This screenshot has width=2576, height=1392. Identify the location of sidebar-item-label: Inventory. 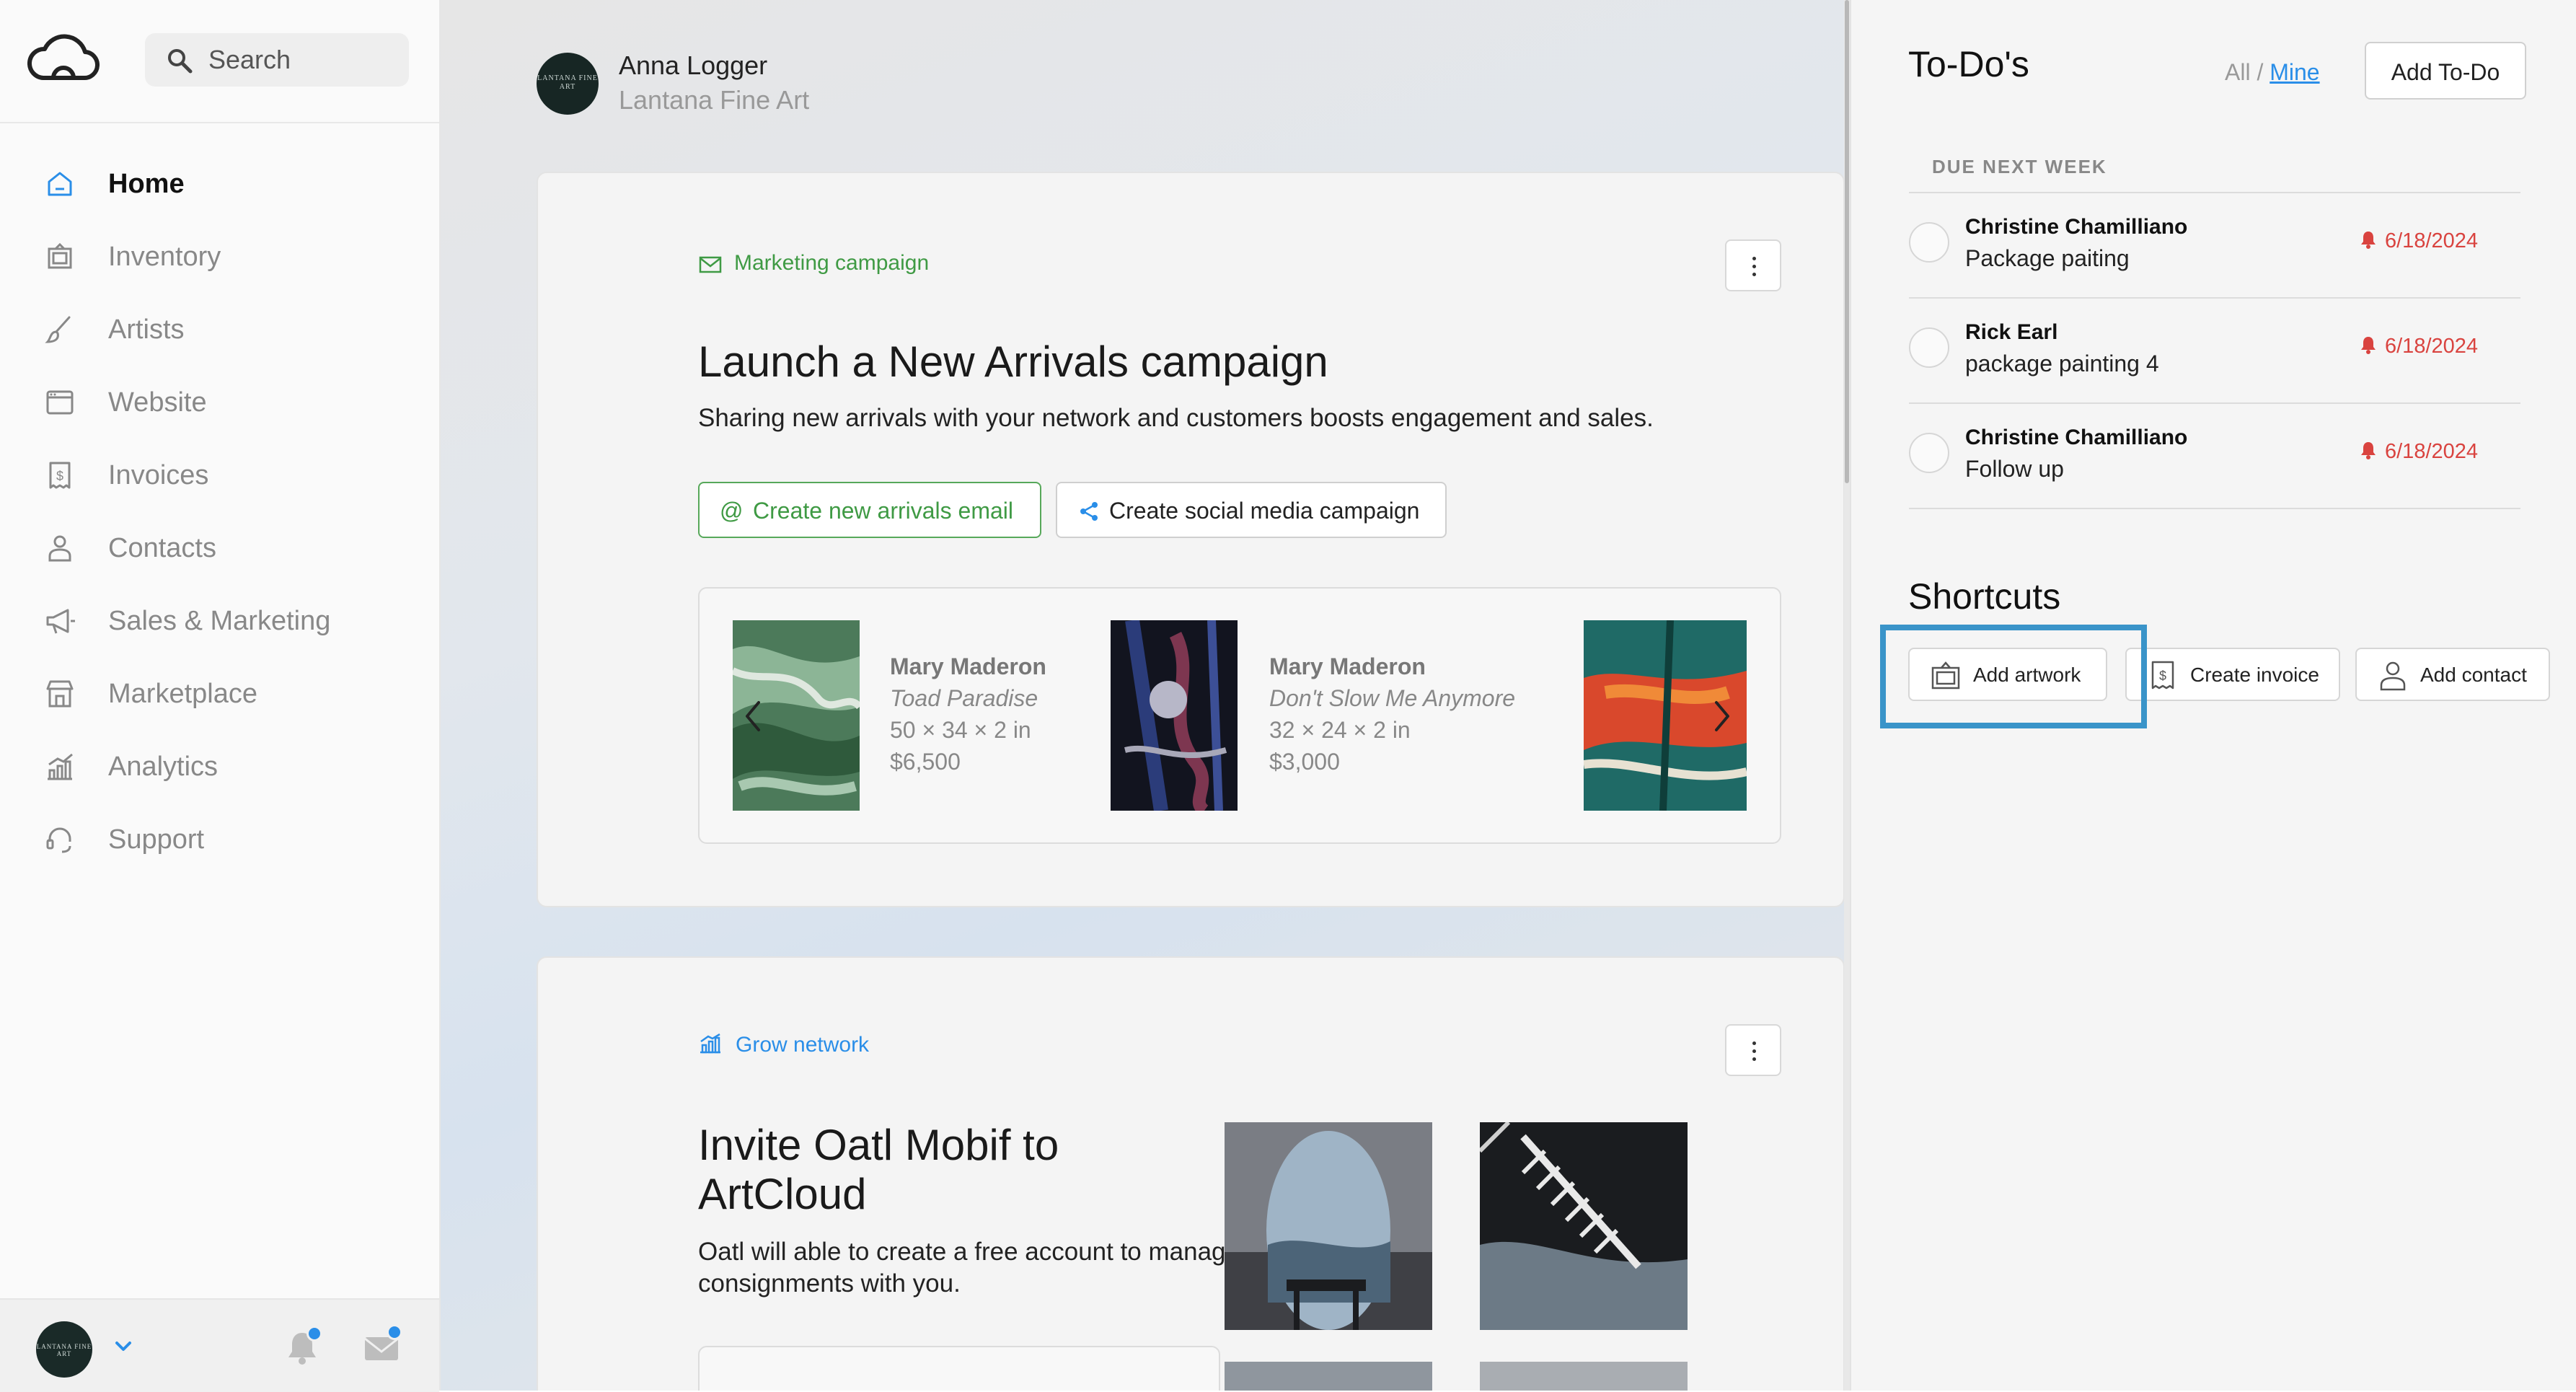
(164, 257).